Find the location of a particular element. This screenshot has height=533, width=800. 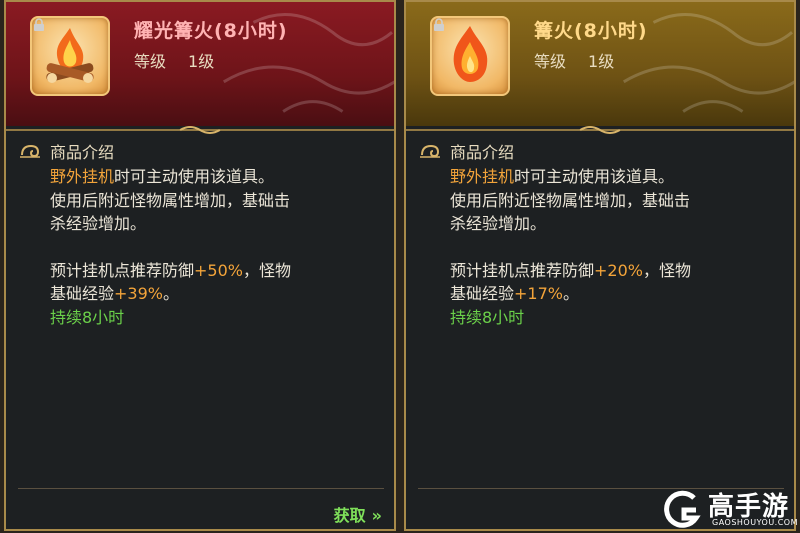

item-header: 篝火(8小时) 等级 1级 is located at coordinates (600, 64).